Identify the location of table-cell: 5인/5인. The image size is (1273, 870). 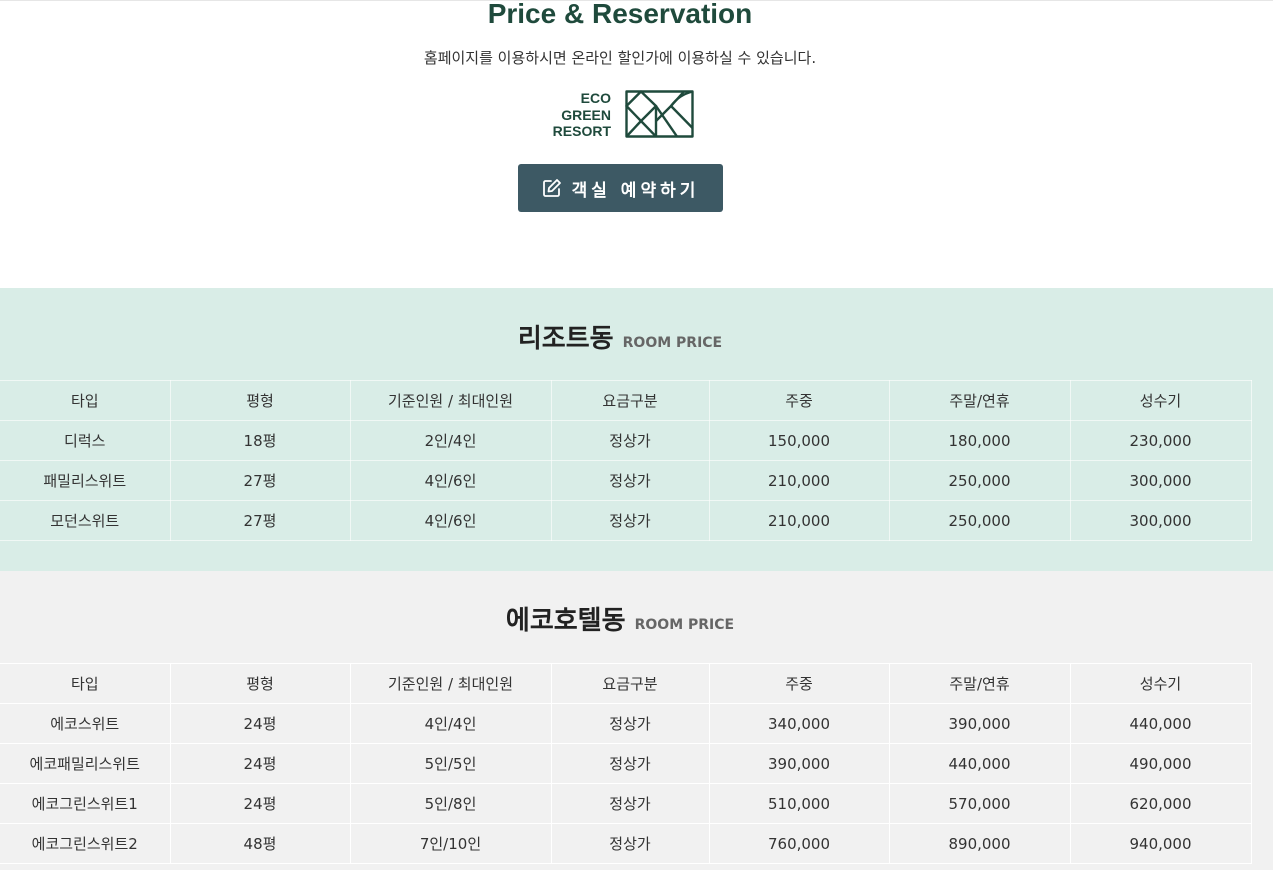
(451, 763).